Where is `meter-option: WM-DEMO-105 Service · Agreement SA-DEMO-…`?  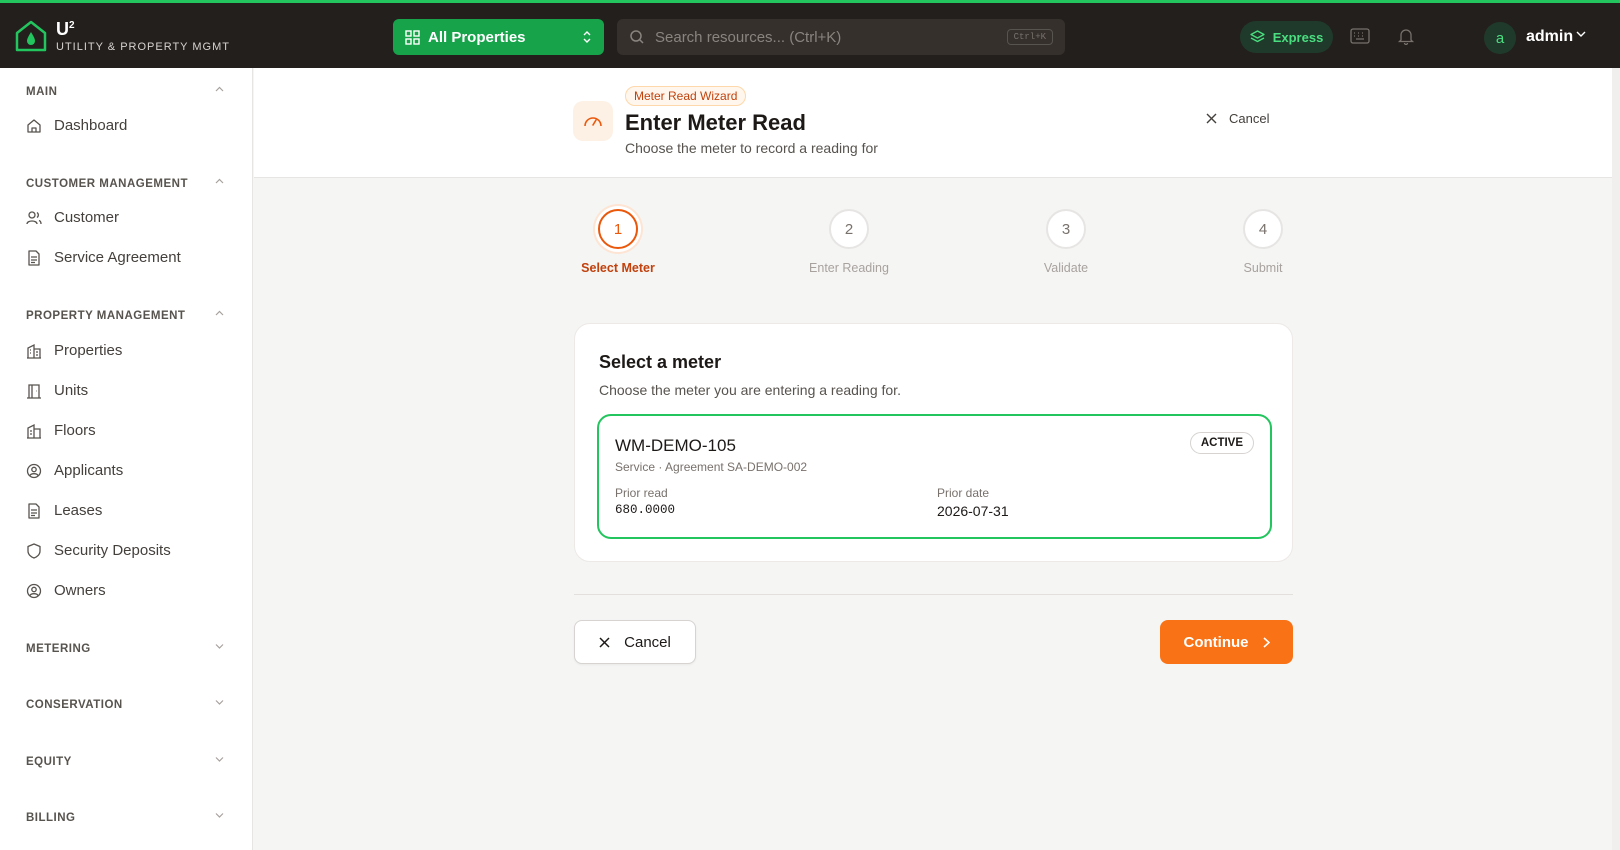
meter-option: WM-DEMO-105 Service · Agreement SA-DEMO-… is located at coordinates (934, 476).